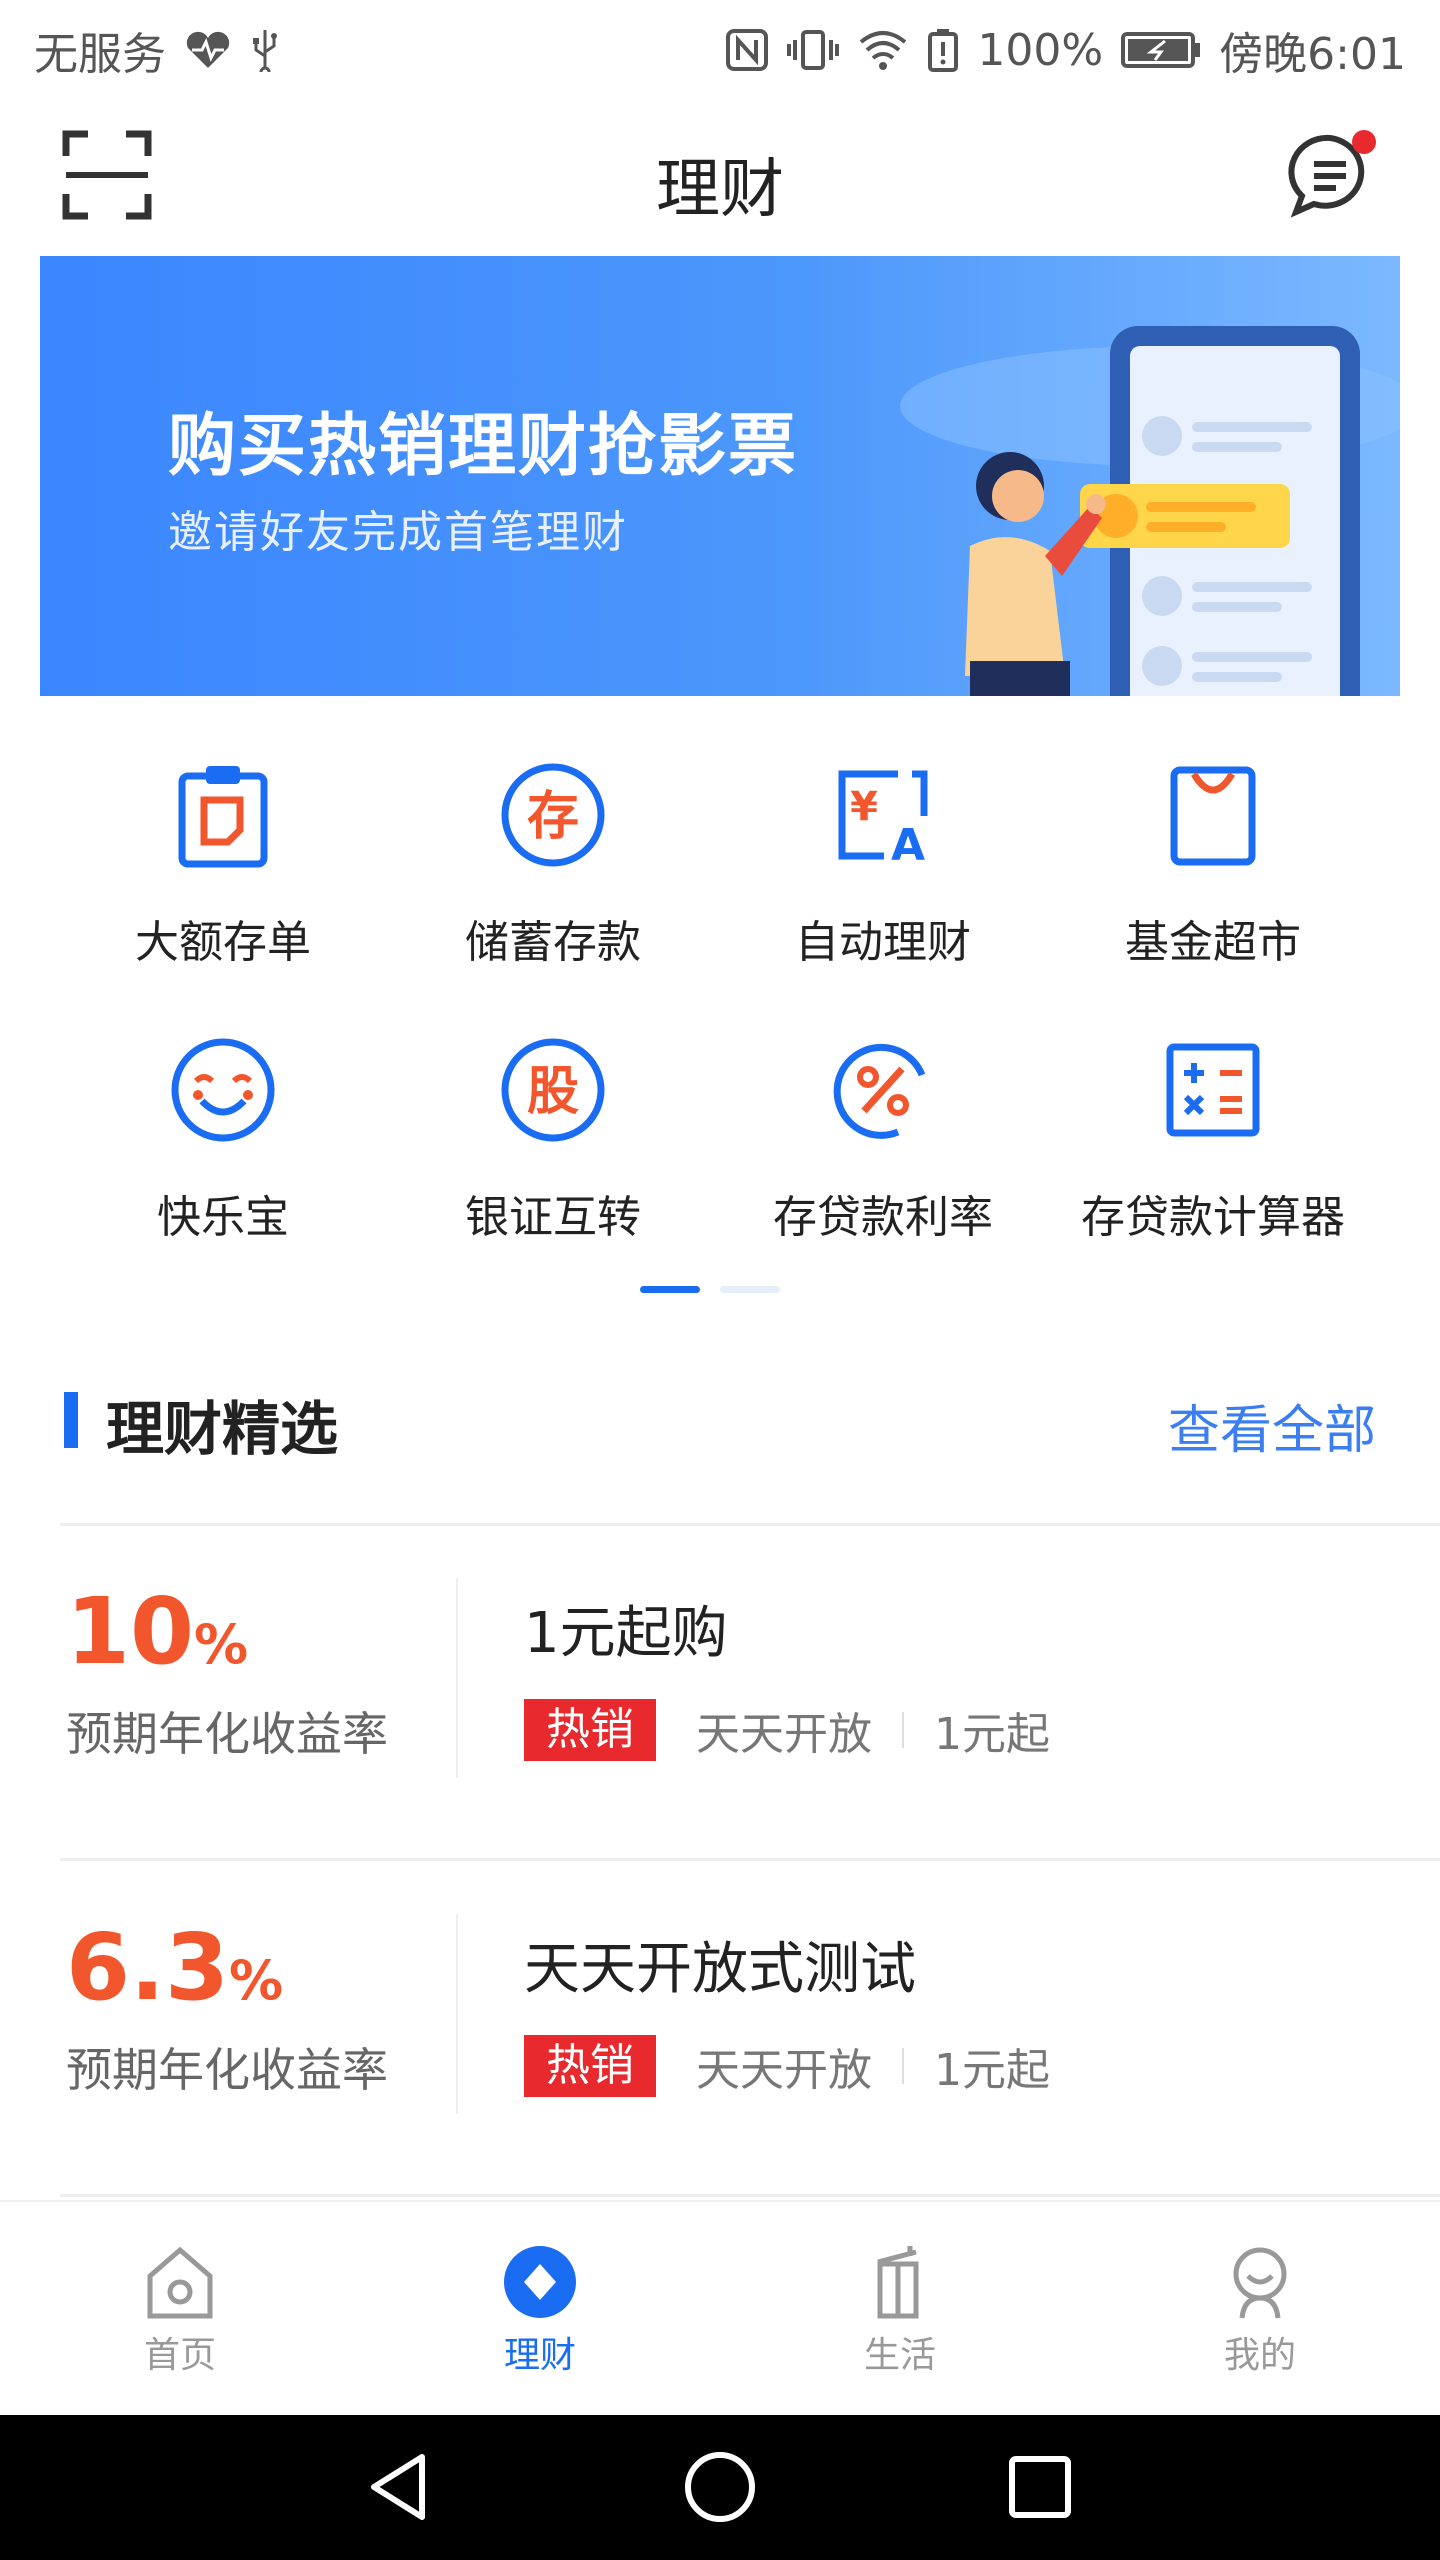  Describe the element at coordinates (398, 532) in the screenshot. I see `banner-subtitle: 邀请好友完成首笔理财` at that location.